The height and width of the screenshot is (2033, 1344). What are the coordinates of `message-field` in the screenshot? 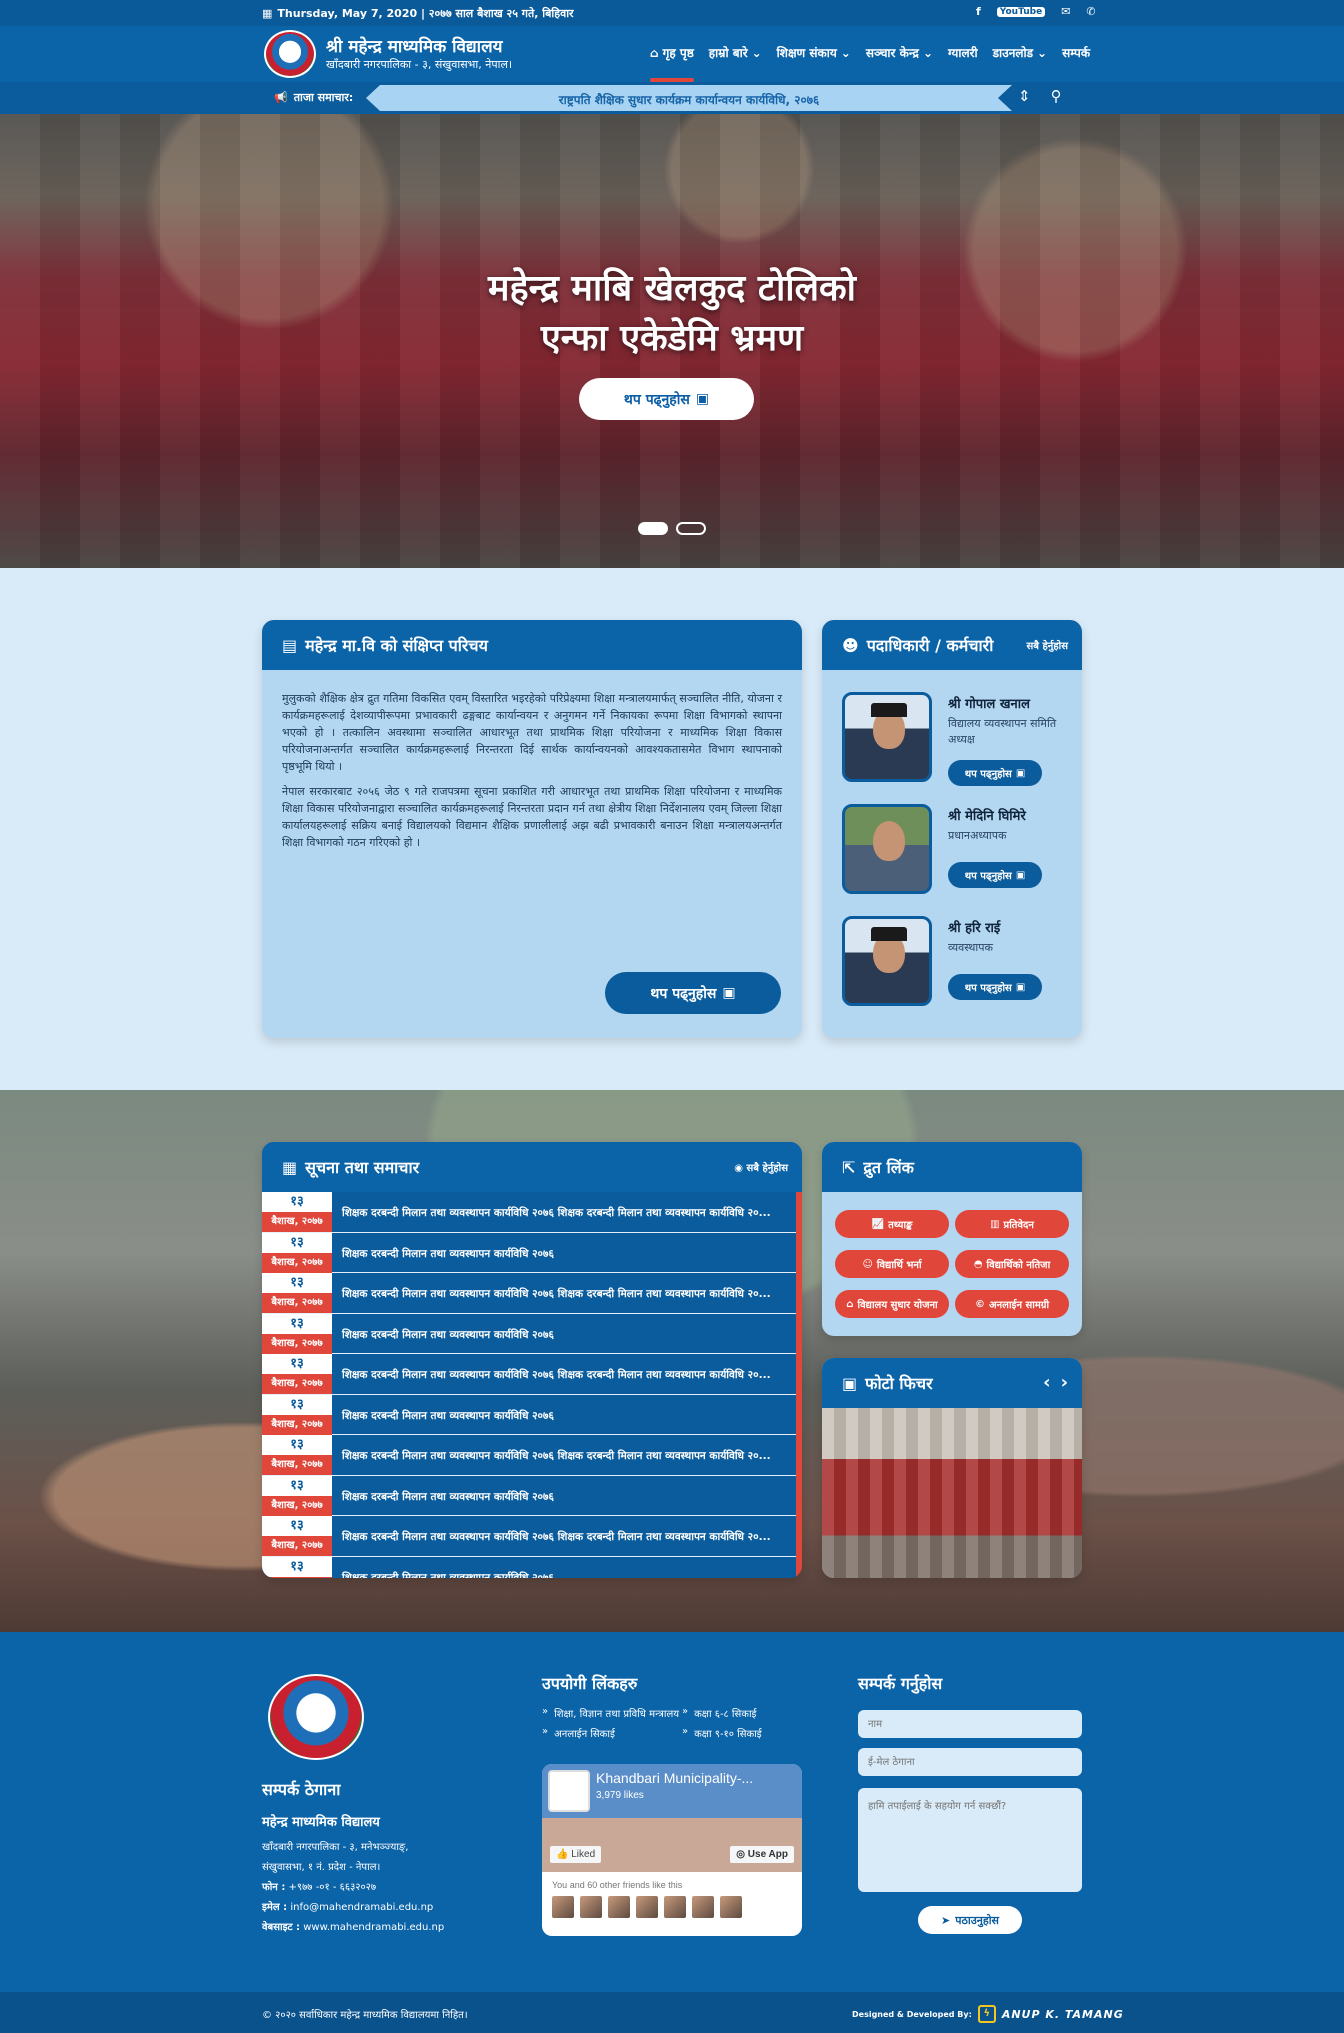 It's located at (970, 1840).